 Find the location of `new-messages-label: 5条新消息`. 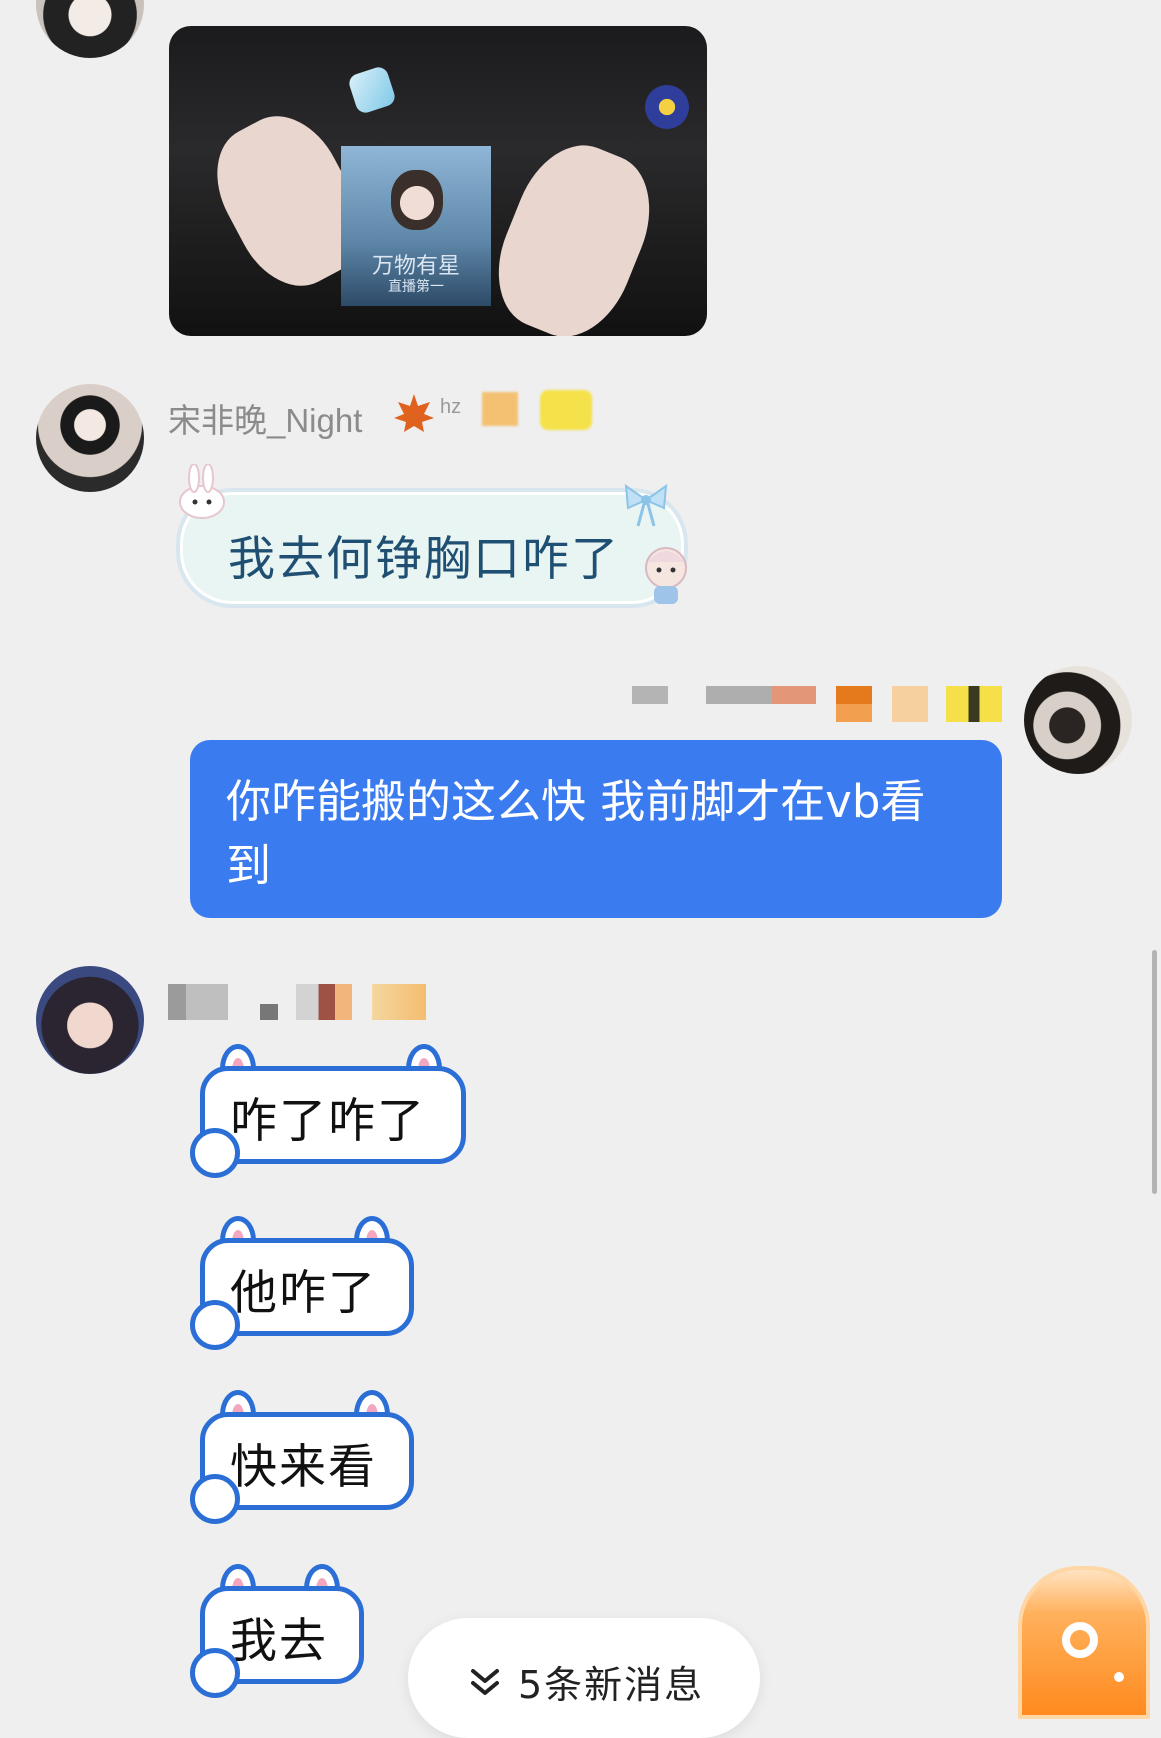

new-messages-label: 5条新消息 is located at coordinates (611, 1685).